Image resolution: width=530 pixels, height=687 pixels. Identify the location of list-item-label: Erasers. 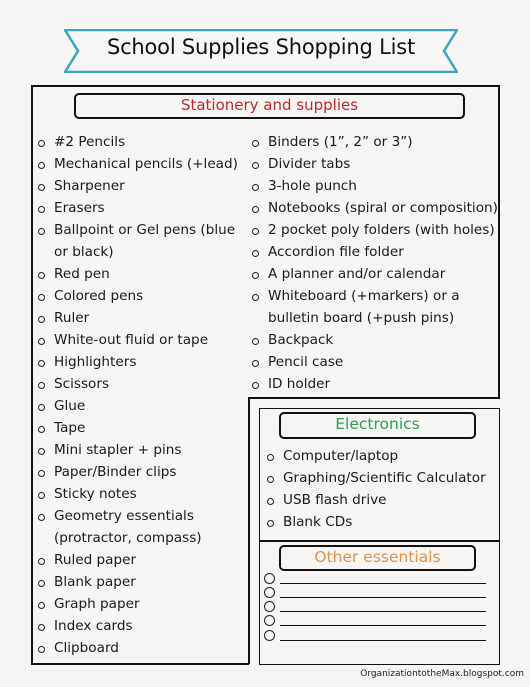
(79, 208).